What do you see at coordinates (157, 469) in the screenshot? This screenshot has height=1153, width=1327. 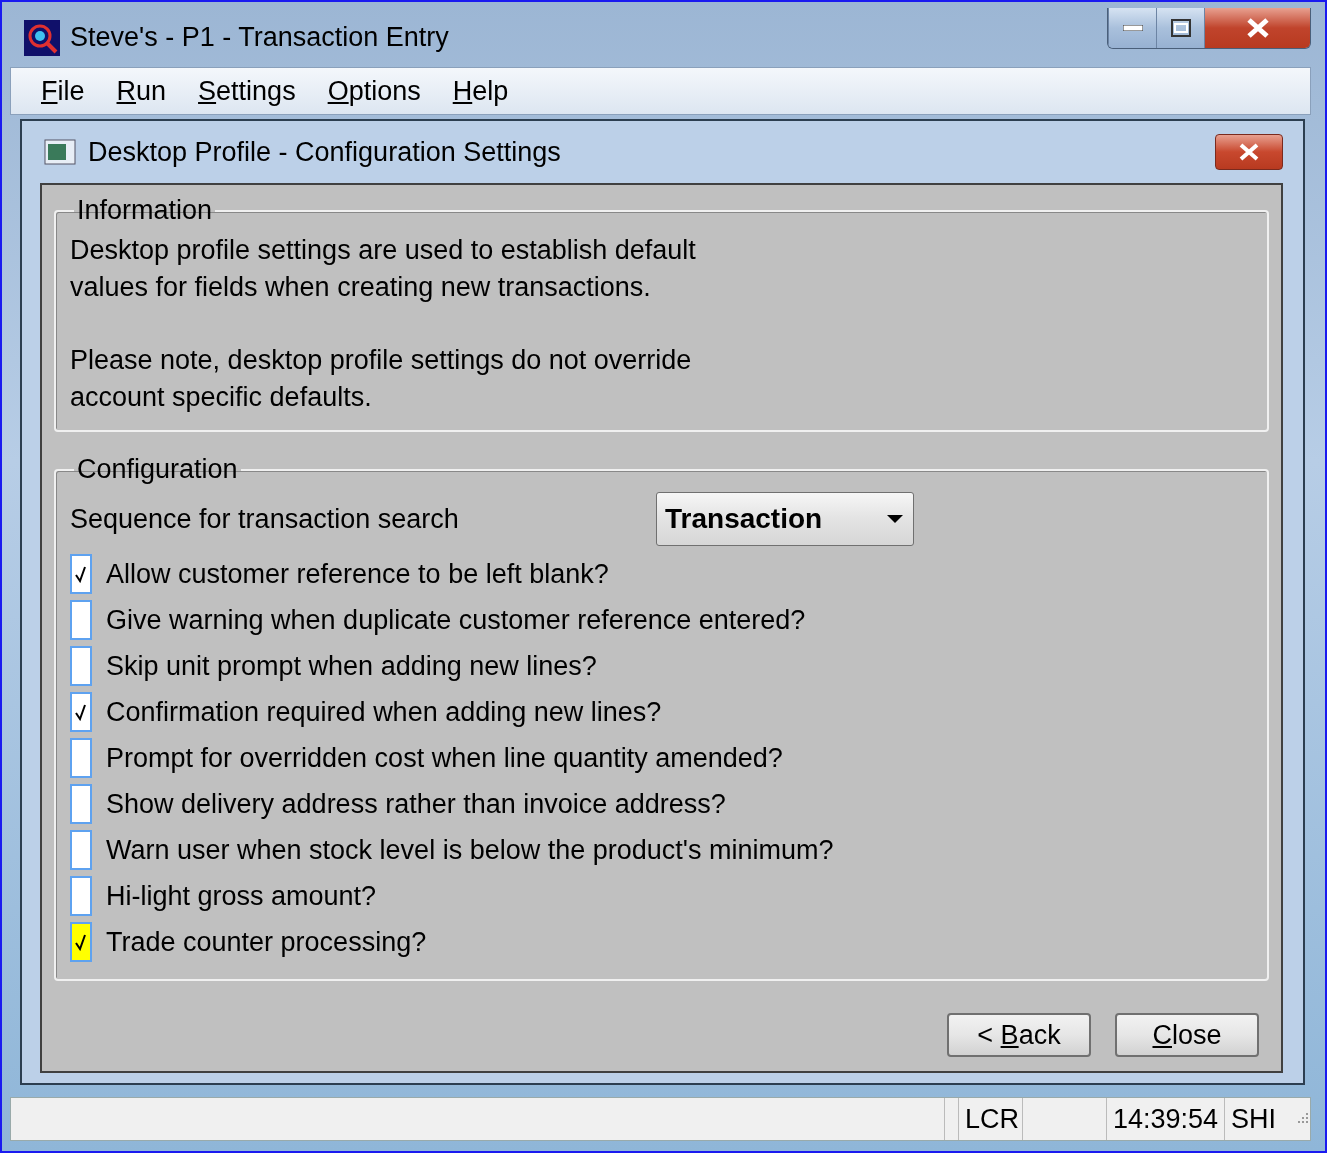 I see `group-title: Configuration` at bounding box center [157, 469].